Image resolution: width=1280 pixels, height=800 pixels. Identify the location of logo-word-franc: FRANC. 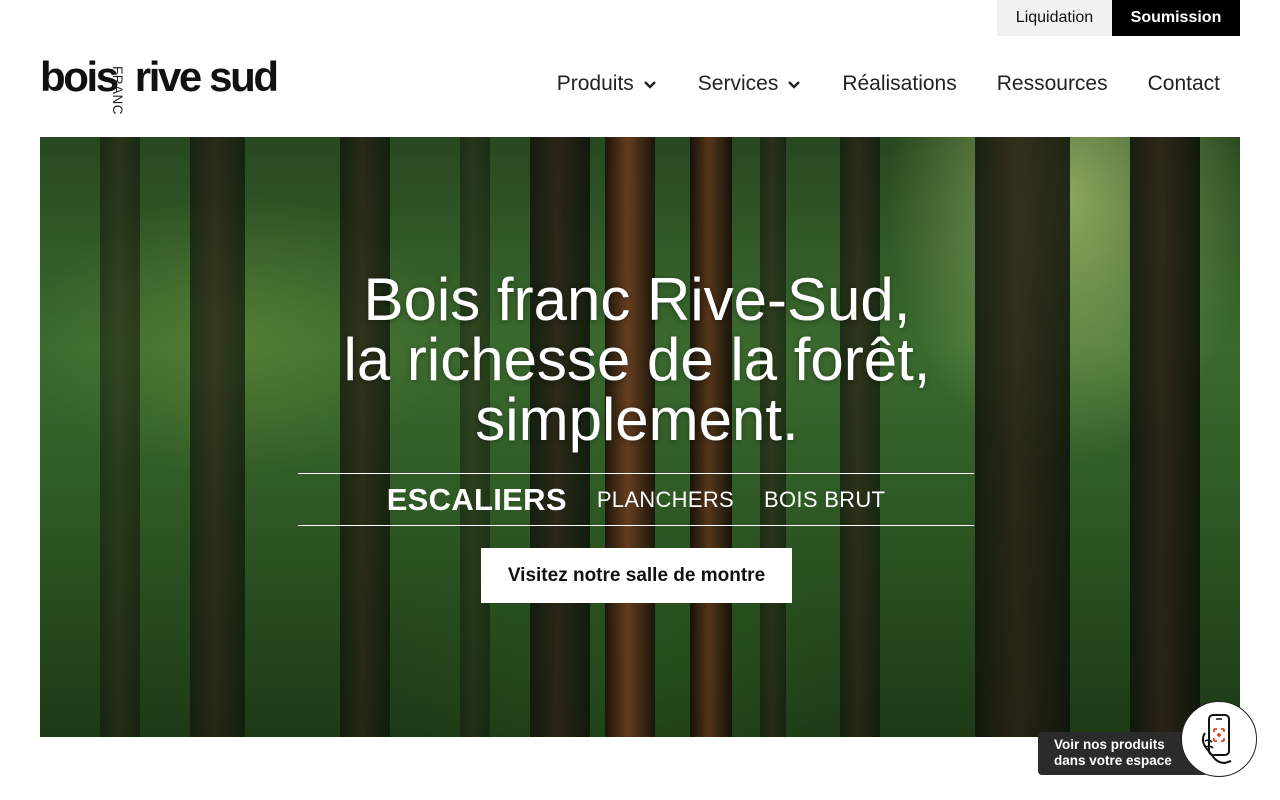
(117, 90).